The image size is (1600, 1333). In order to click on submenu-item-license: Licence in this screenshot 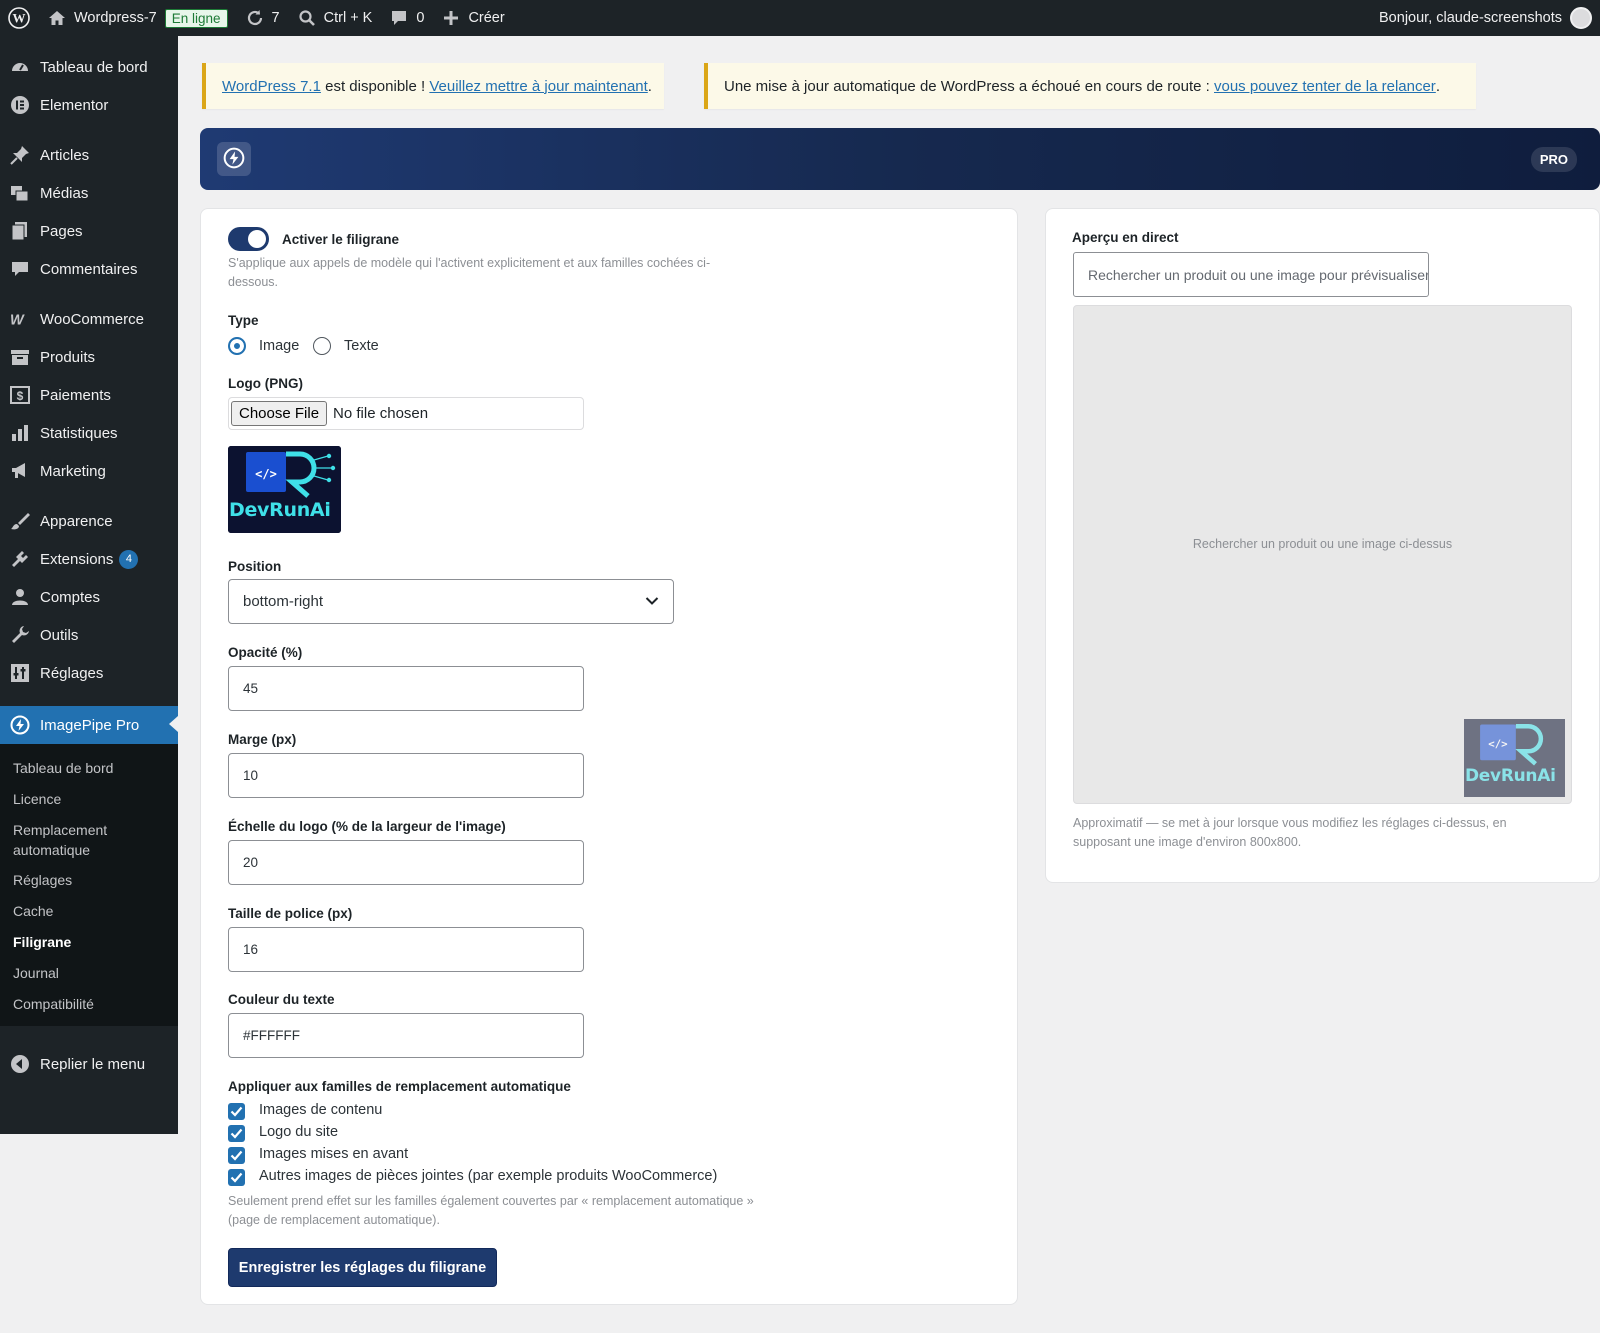, I will do `click(93, 799)`.